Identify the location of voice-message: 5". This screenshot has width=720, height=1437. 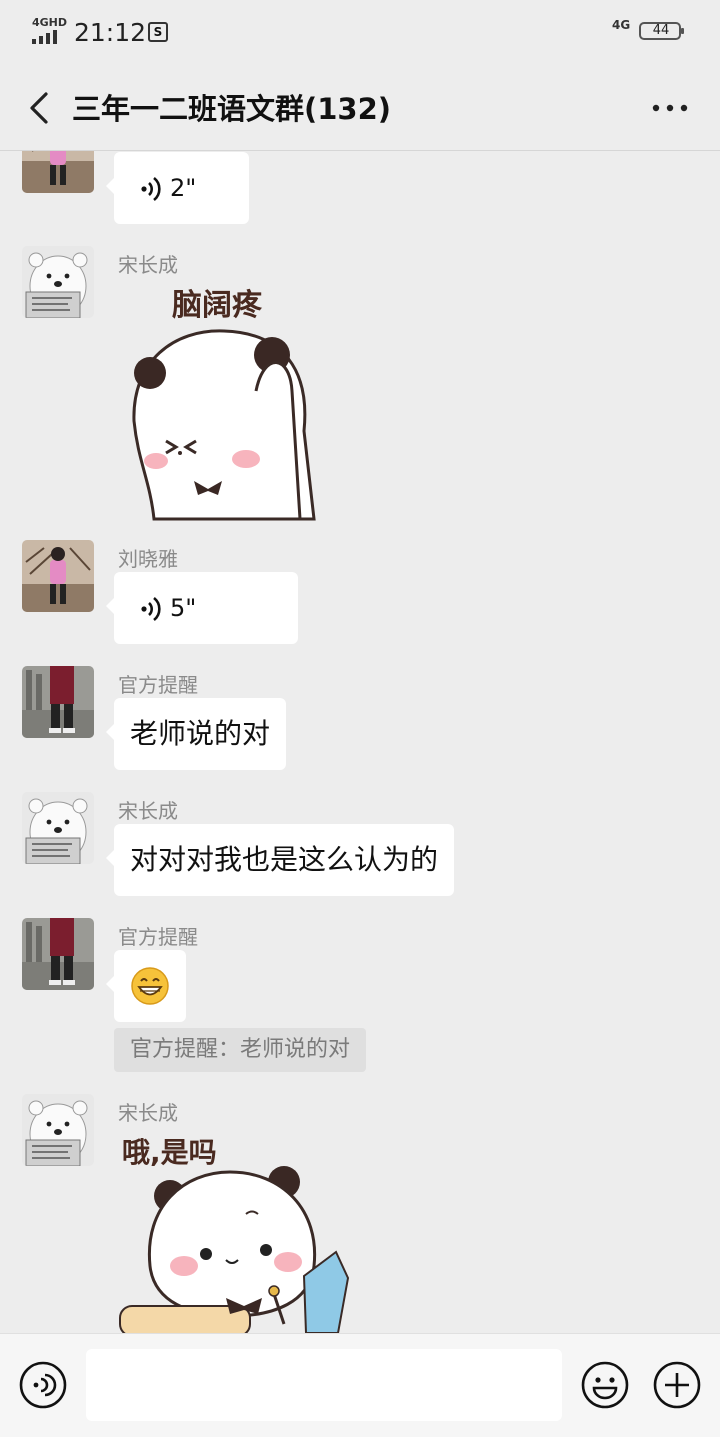
(202, 608).